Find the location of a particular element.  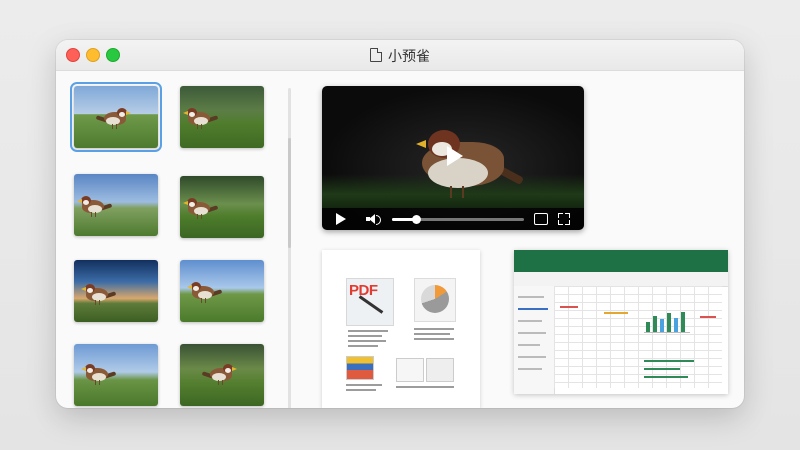

progress-handle is located at coordinates (416, 219).